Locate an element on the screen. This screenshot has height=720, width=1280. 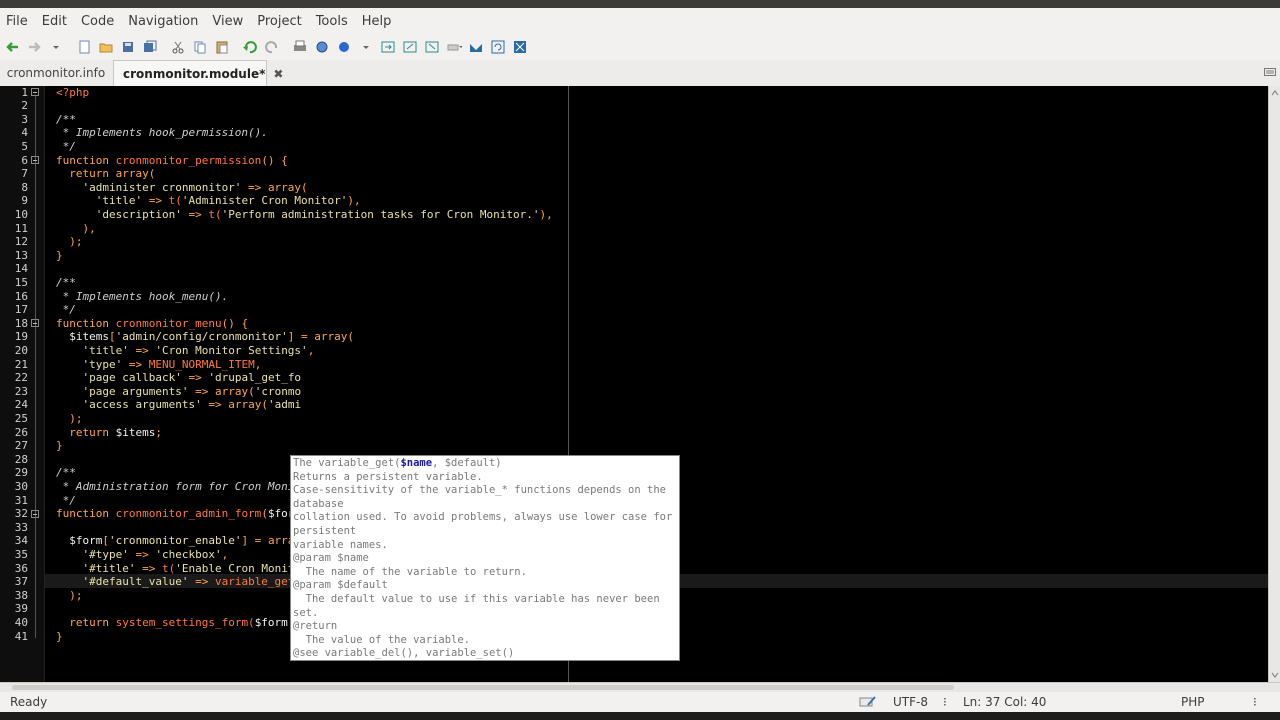
code-token: ); is located at coordinates (69, 595).